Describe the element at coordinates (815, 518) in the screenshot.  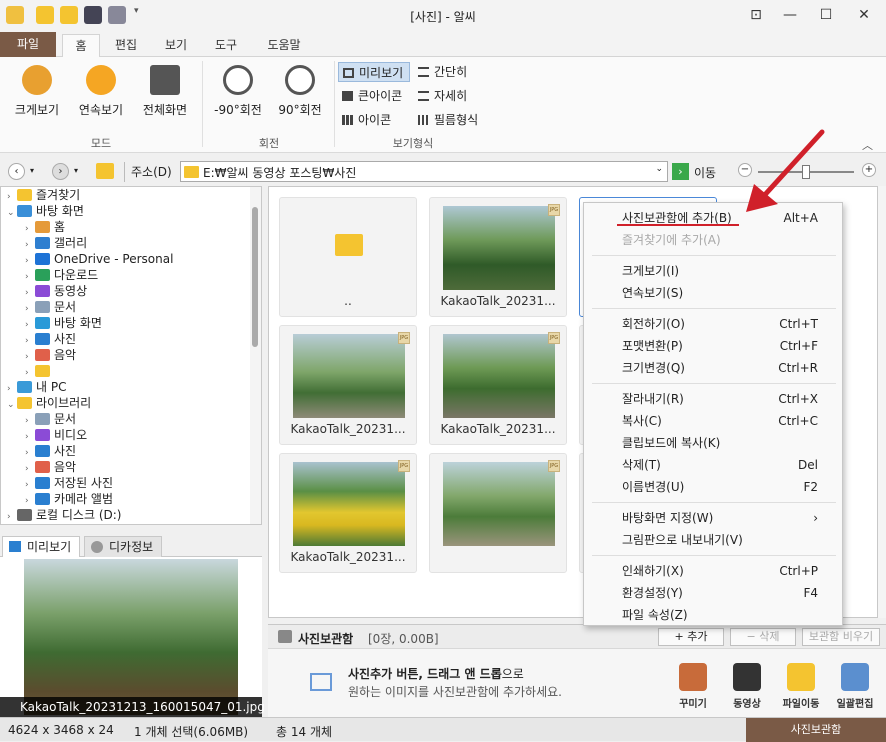
I see `menu-item-shortcut: ›` at that location.